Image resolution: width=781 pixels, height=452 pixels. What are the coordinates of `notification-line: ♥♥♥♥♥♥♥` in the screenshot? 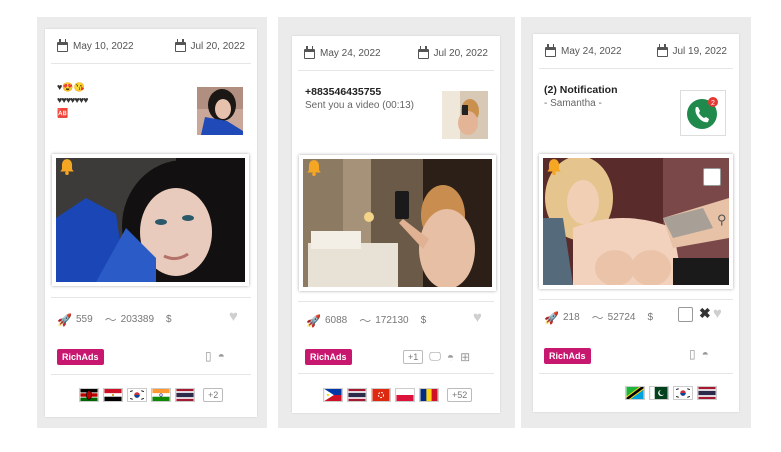 It's located at (72, 100).